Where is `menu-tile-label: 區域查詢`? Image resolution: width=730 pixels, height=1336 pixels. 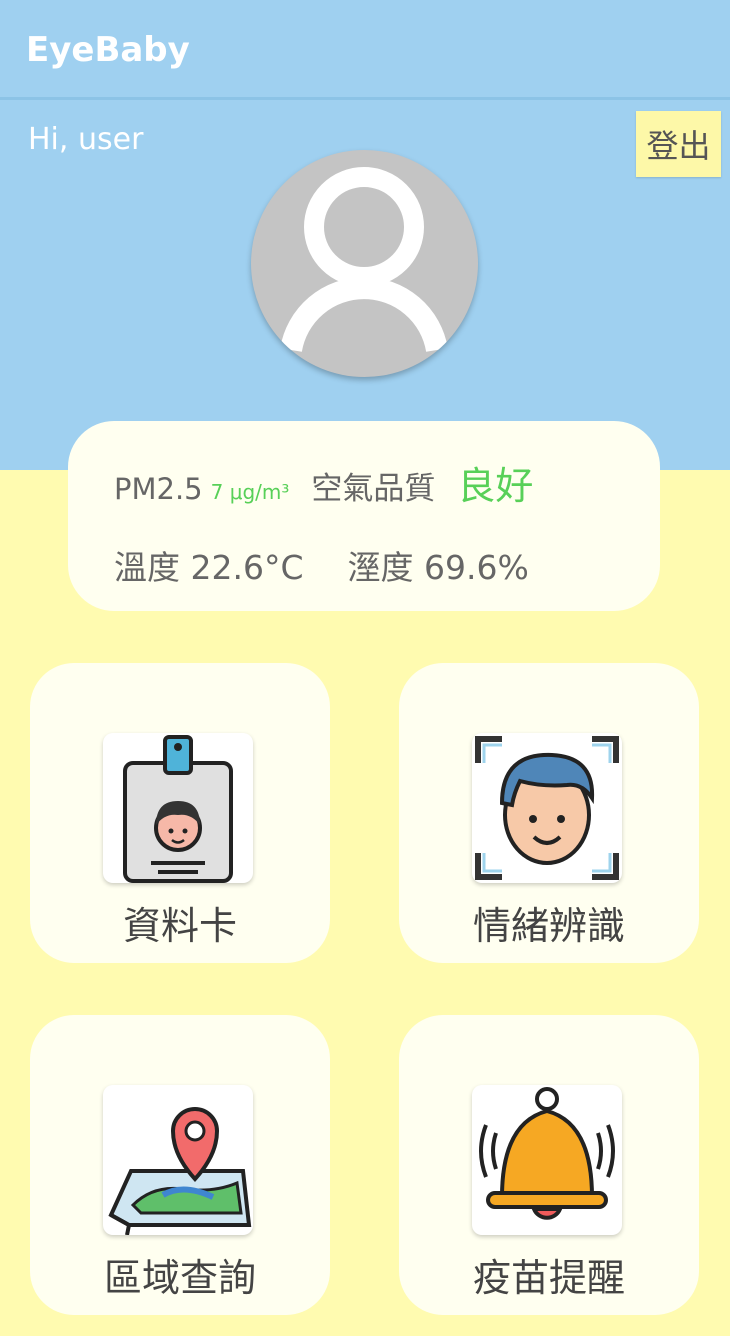 menu-tile-label: 區域查詢 is located at coordinates (179, 1278).